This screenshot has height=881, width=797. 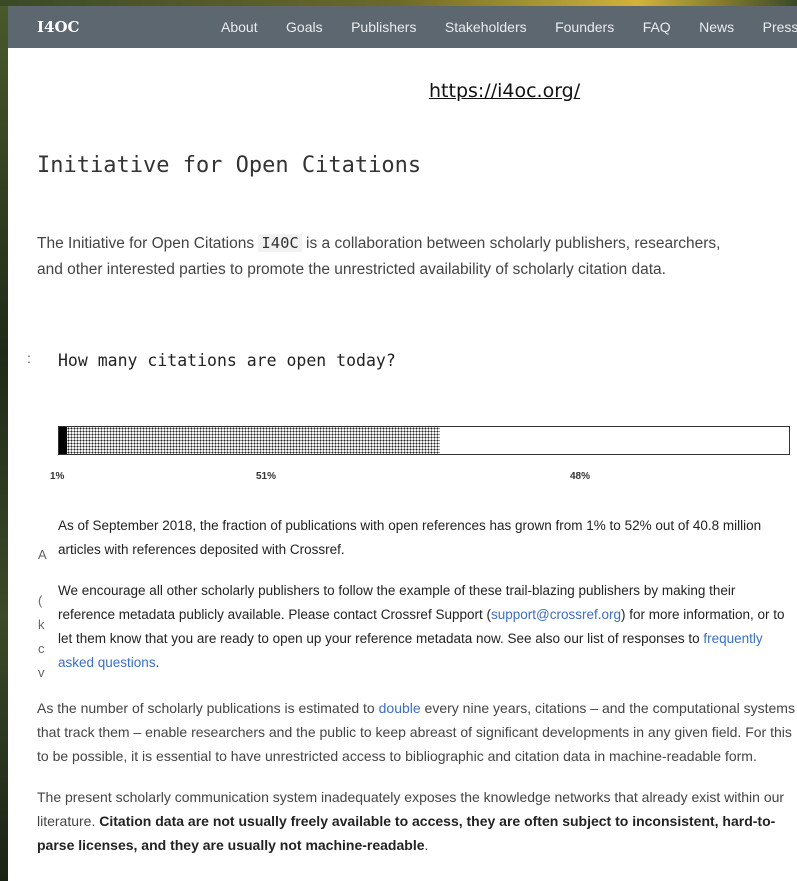 What do you see at coordinates (41, 624) in the screenshot?
I see `ghost-letter: k` at bounding box center [41, 624].